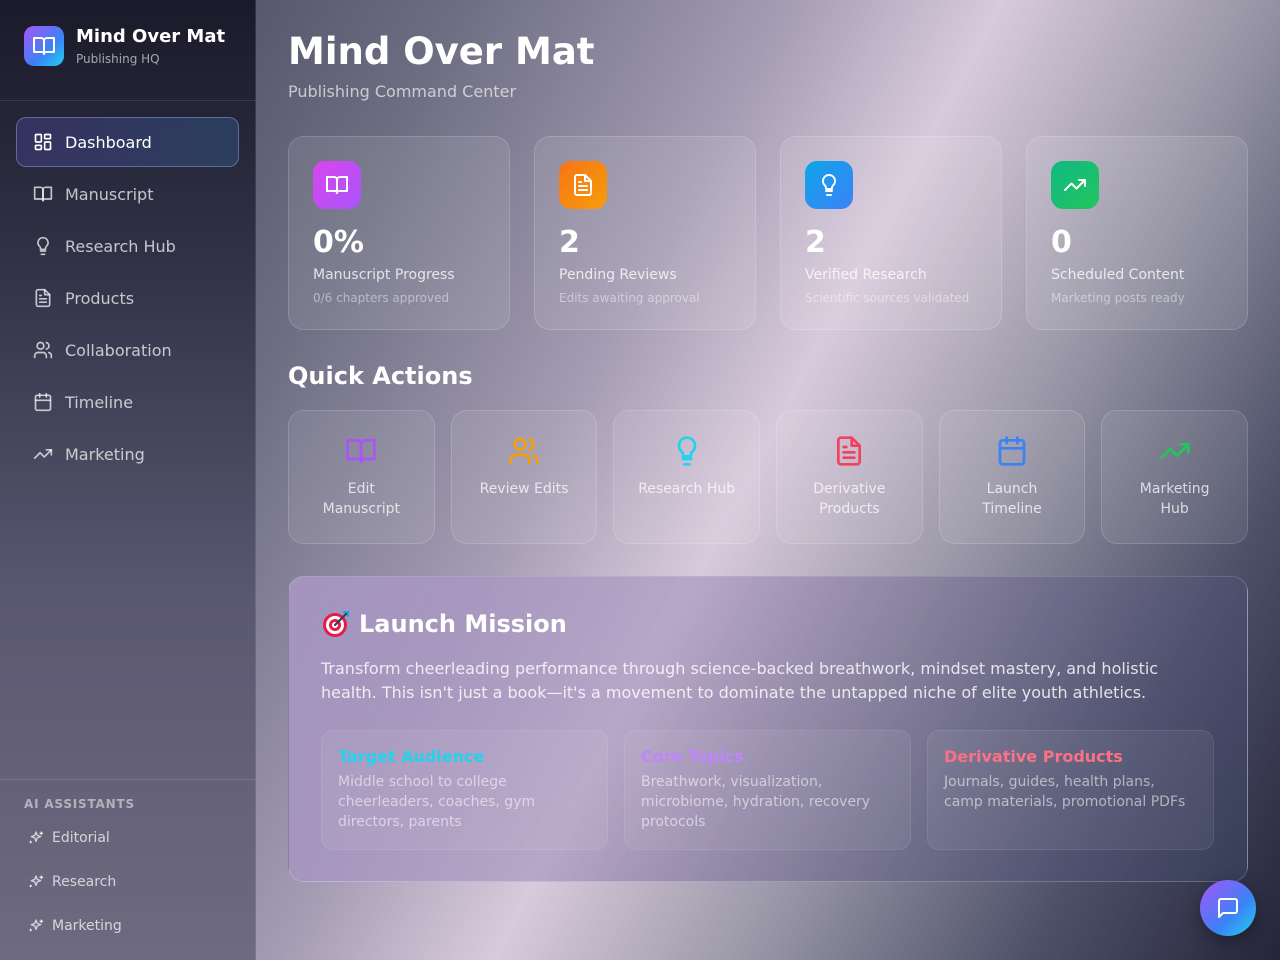  Describe the element at coordinates (849, 499) in the screenshot. I see `quick-action-label: Derivative Products` at that location.